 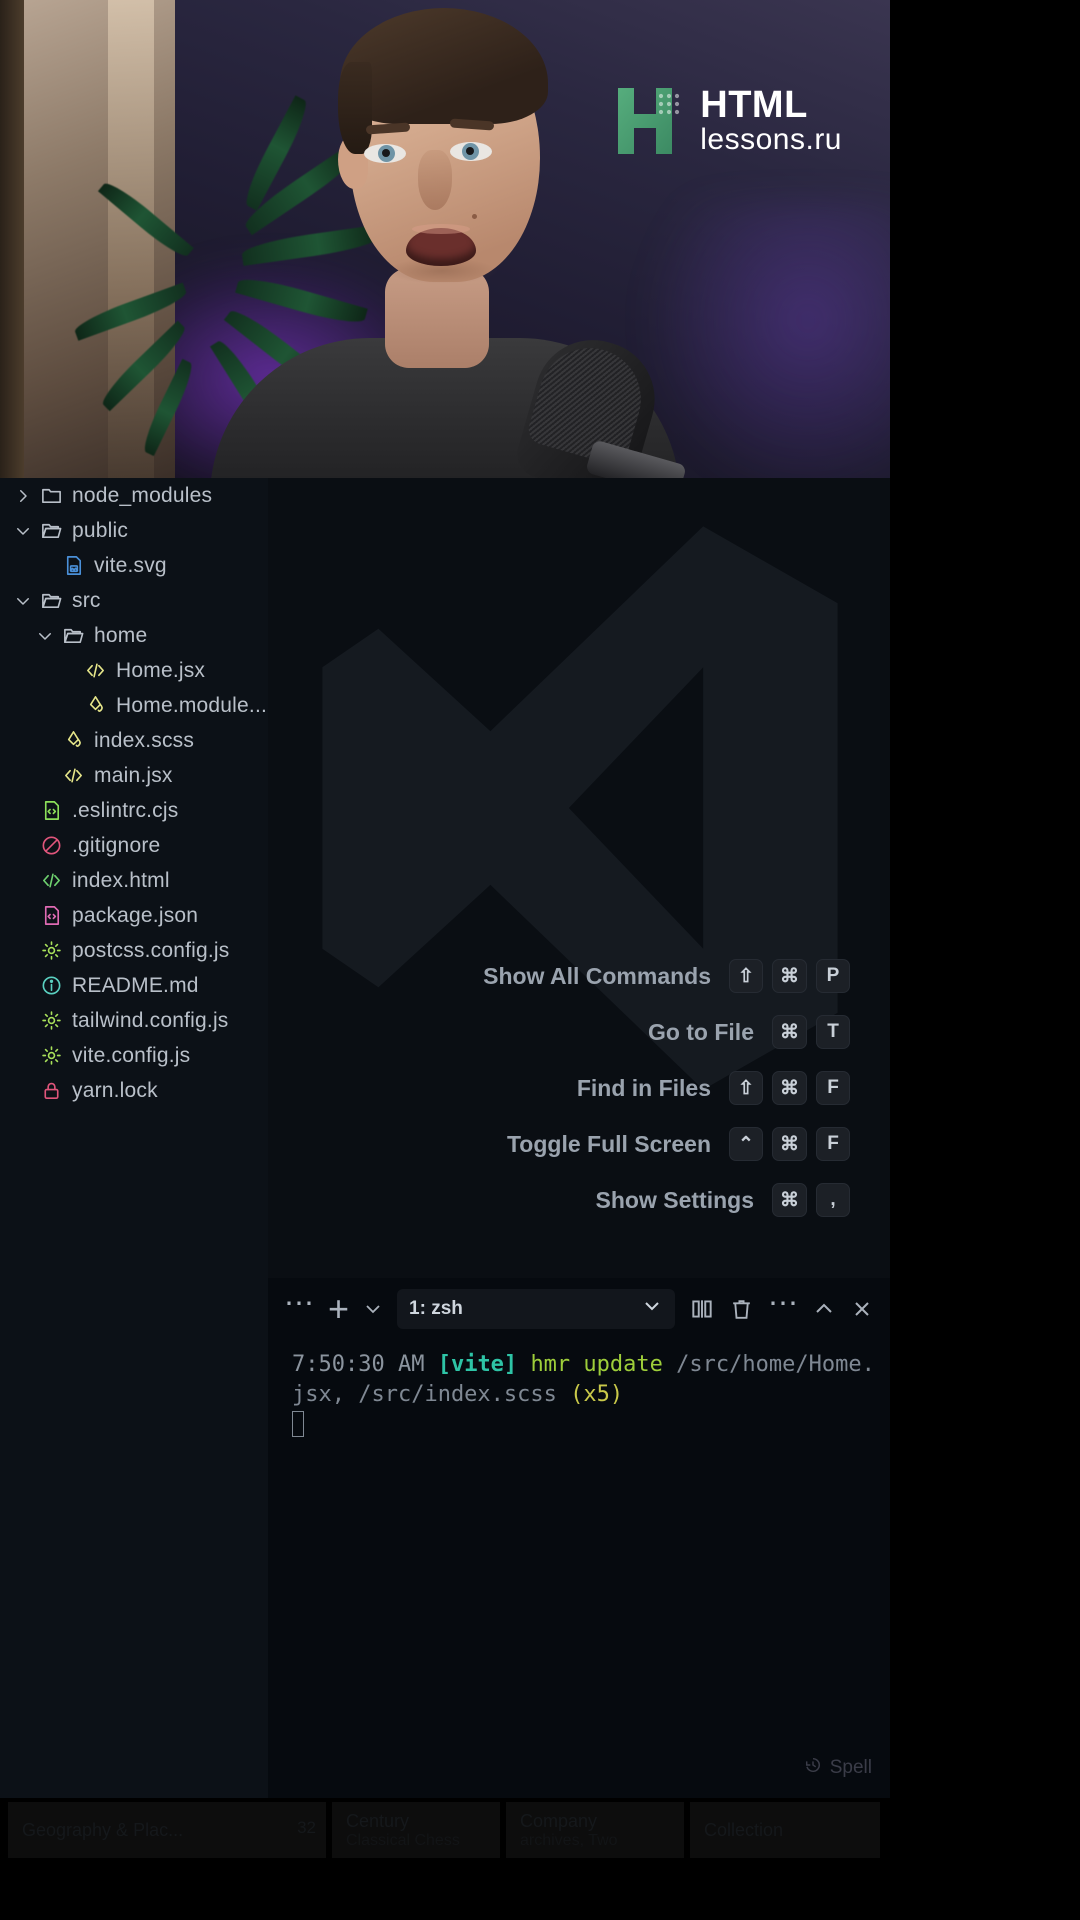 I want to click on chevron-right-icon, so click(x=23, y=496).